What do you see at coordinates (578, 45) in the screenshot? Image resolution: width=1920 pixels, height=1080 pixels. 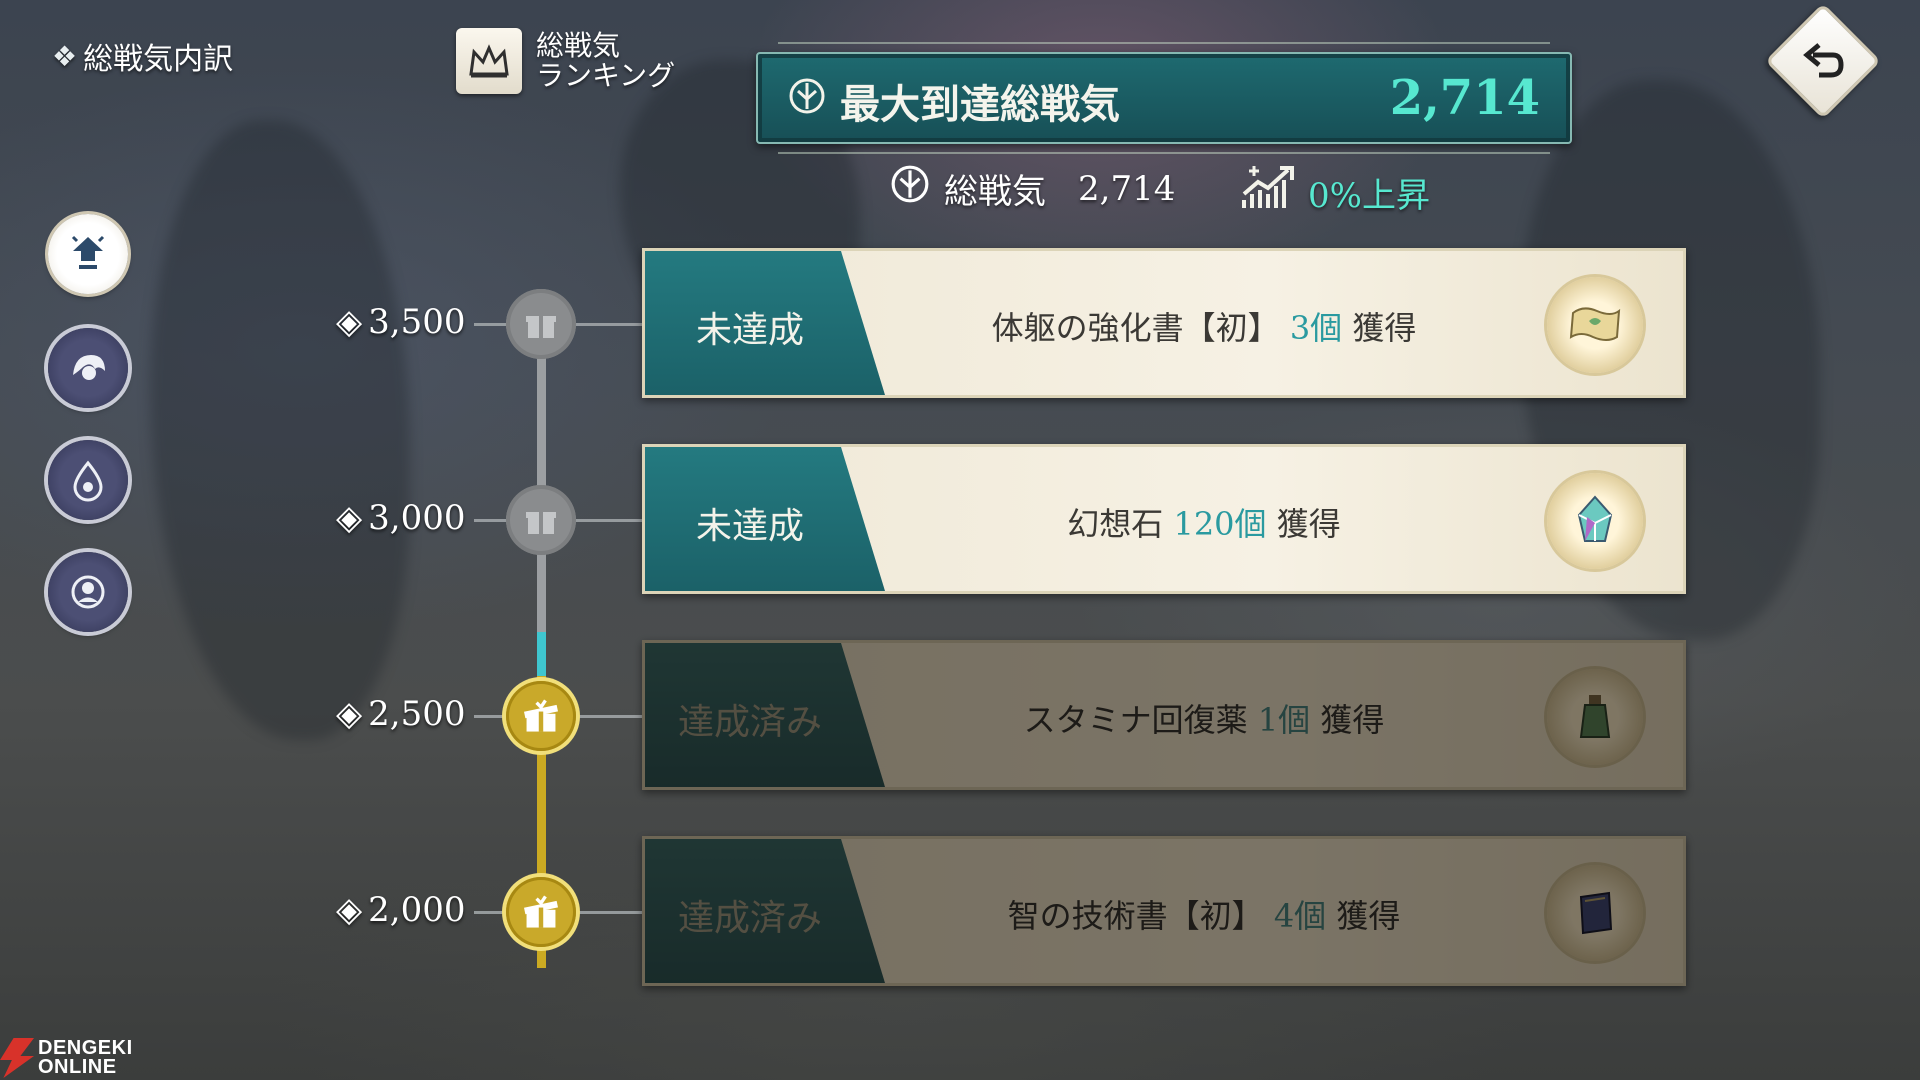 I see `ranking-label-line1: 総戦気` at bounding box center [578, 45].